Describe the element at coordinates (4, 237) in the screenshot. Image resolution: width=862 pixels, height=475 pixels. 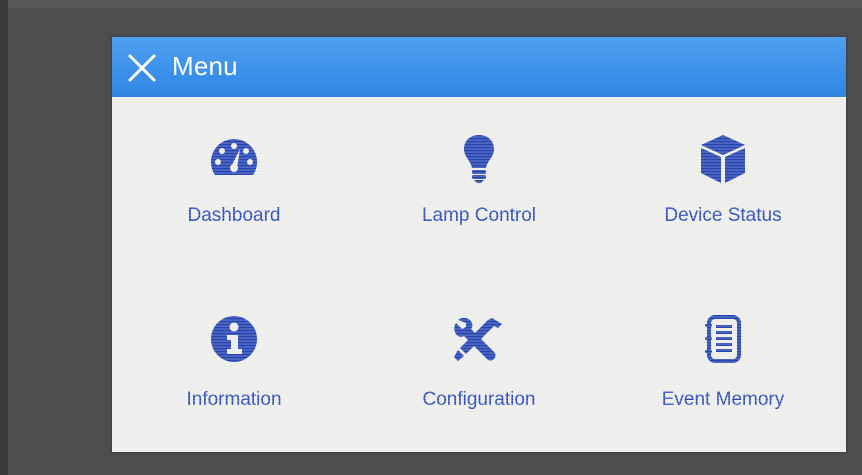
I see `device-bezel-left` at that location.